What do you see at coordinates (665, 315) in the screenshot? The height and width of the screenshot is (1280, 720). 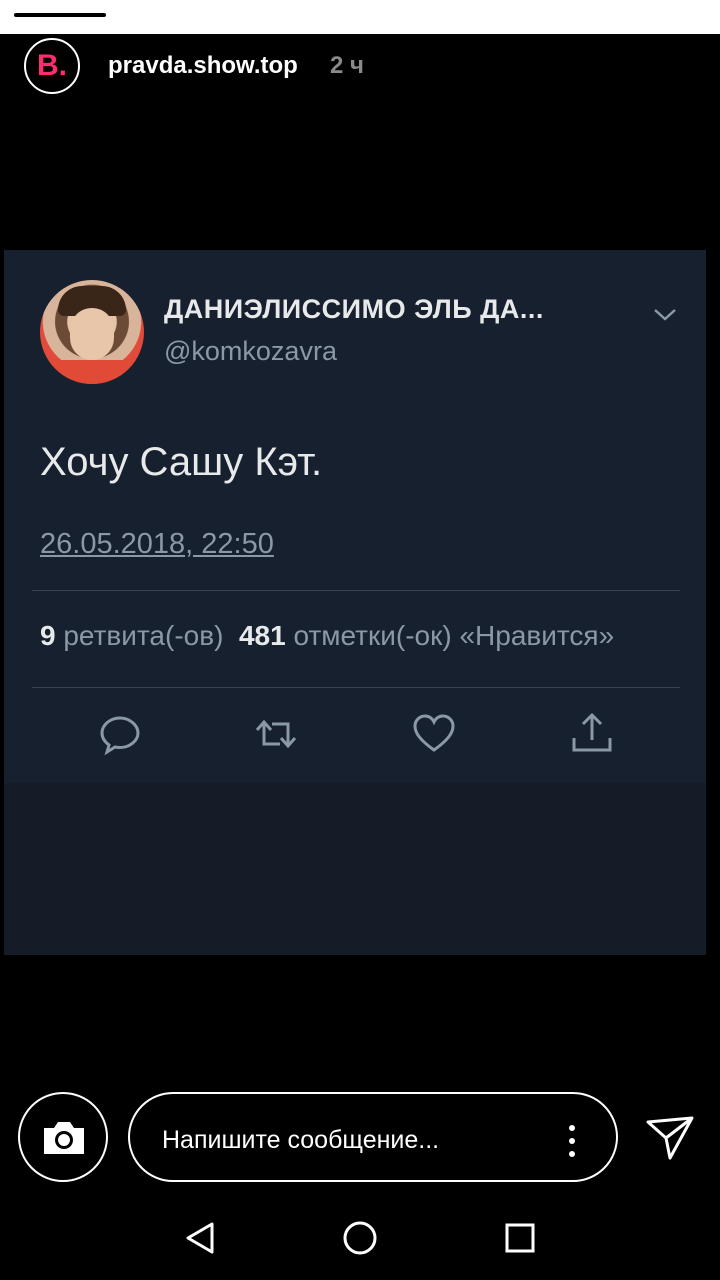 I see `chevron-down-icon` at bounding box center [665, 315].